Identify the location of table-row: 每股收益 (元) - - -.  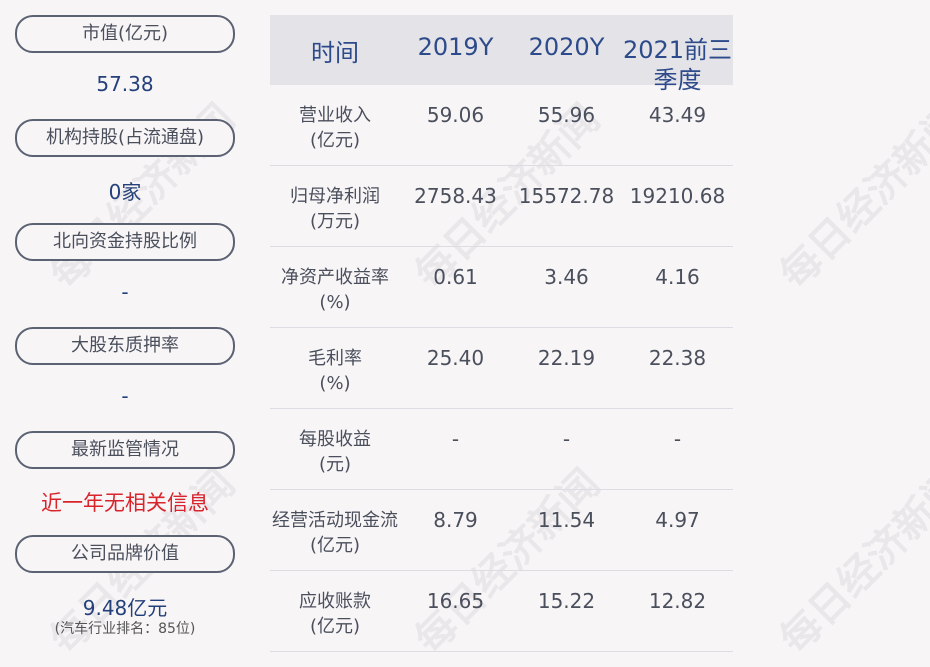
(501, 449).